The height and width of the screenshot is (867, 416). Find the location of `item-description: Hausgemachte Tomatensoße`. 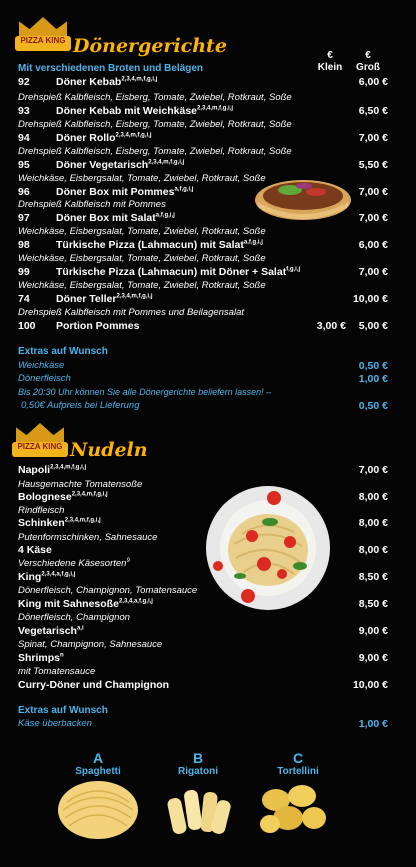

item-description: Hausgemachte Tomatensoße is located at coordinates (80, 484).